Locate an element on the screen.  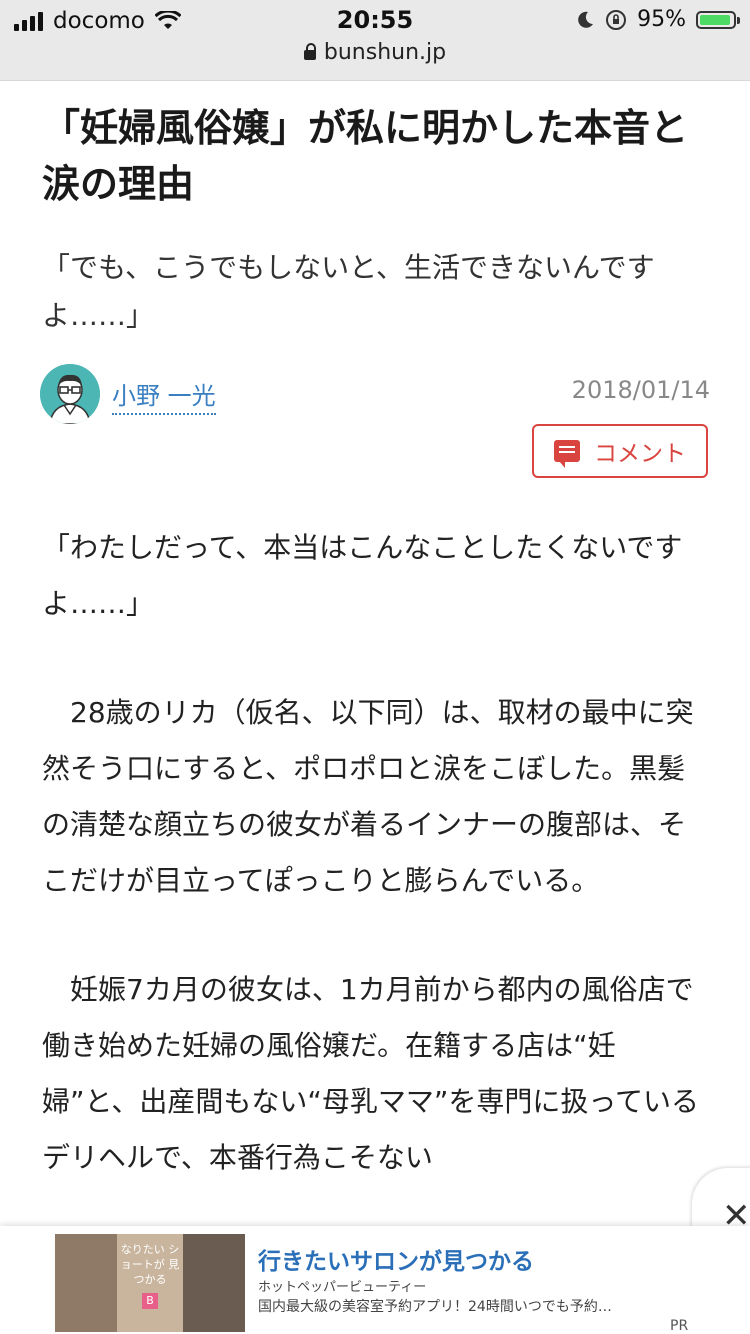
ad-image: なりたい ショートが 見つかる B is located at coordinates (150, 1283).